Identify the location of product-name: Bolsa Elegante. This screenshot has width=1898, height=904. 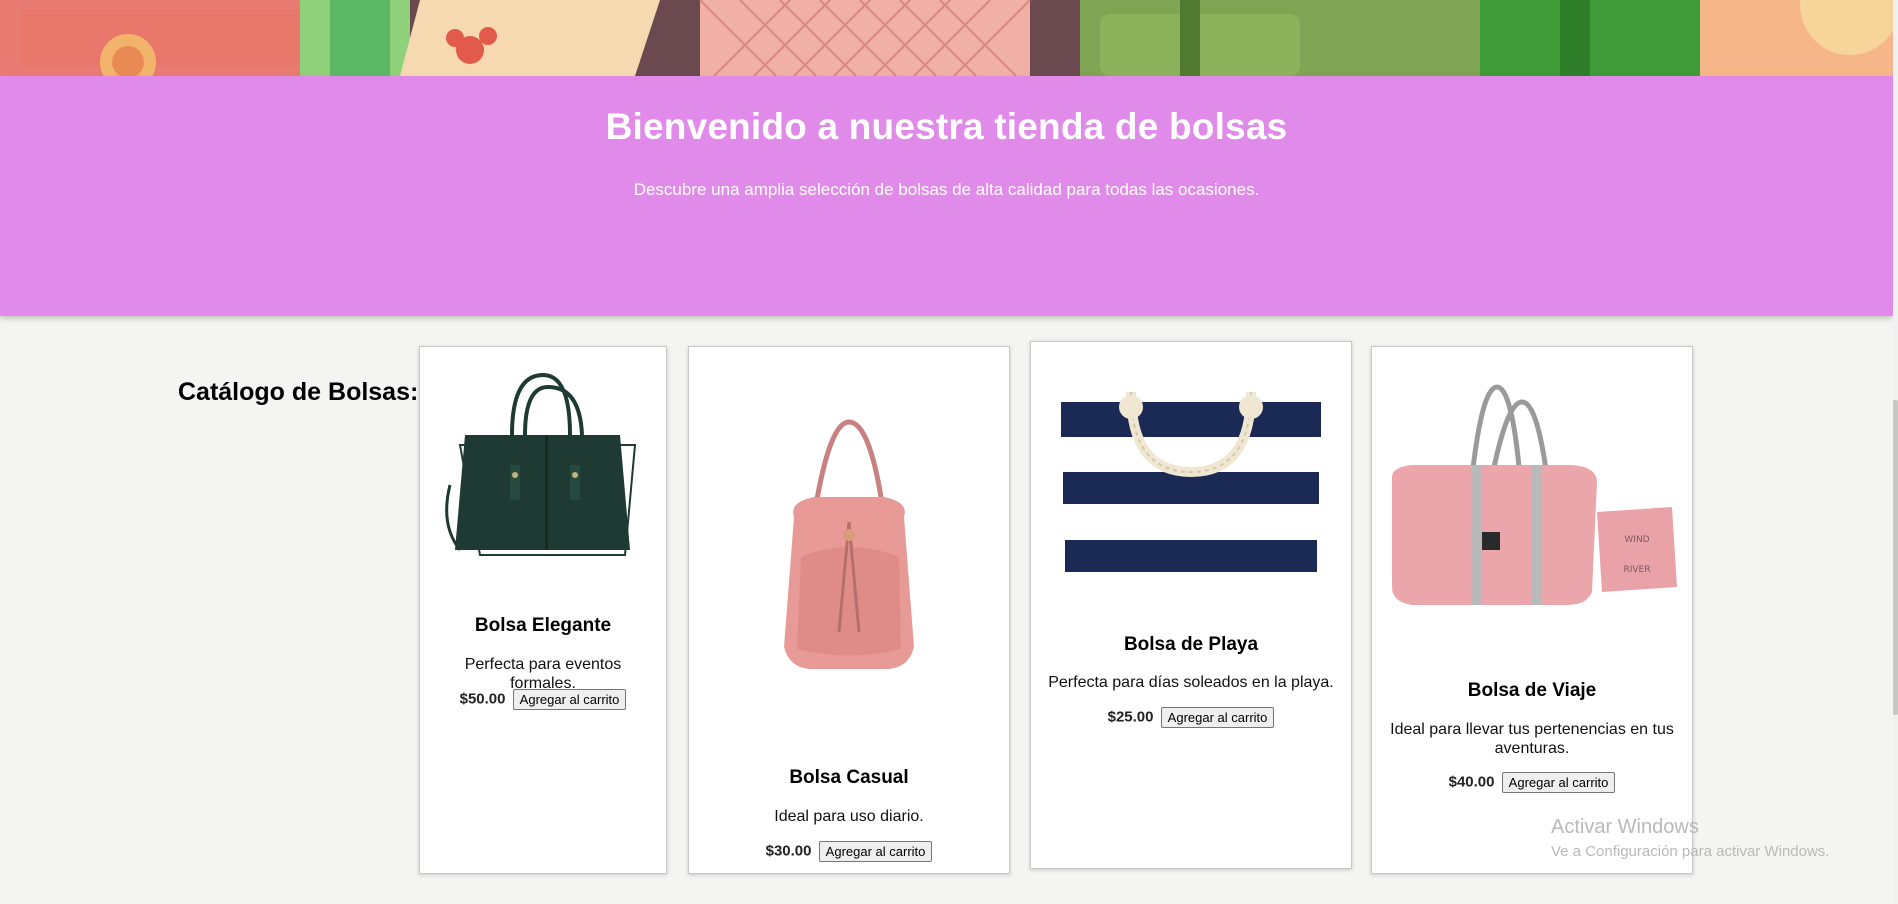
(543, 625).